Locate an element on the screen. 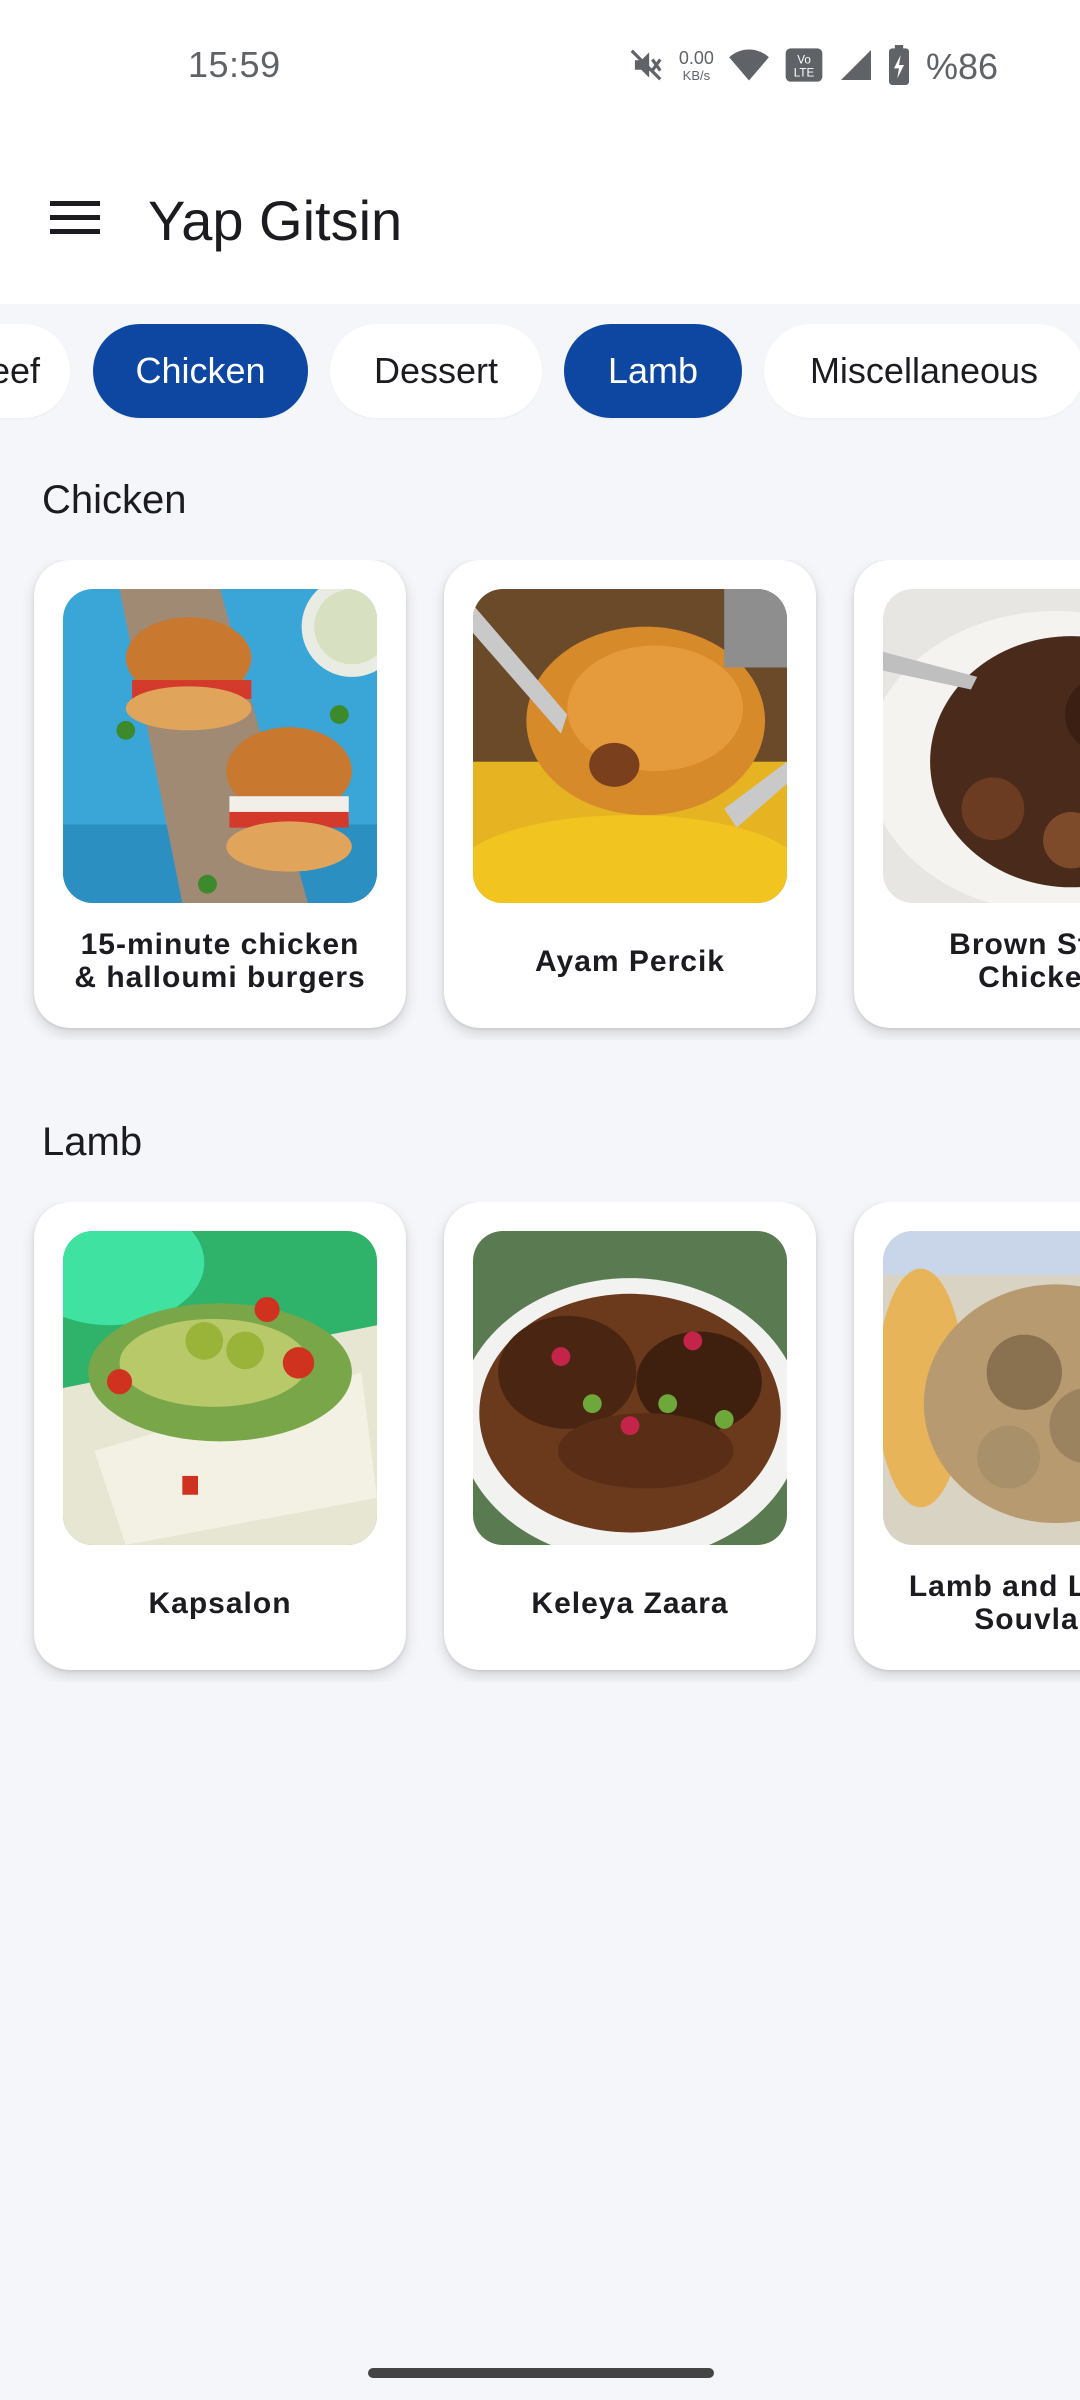  meal-name: Ayam Percik is located at coordinates (629, 961).